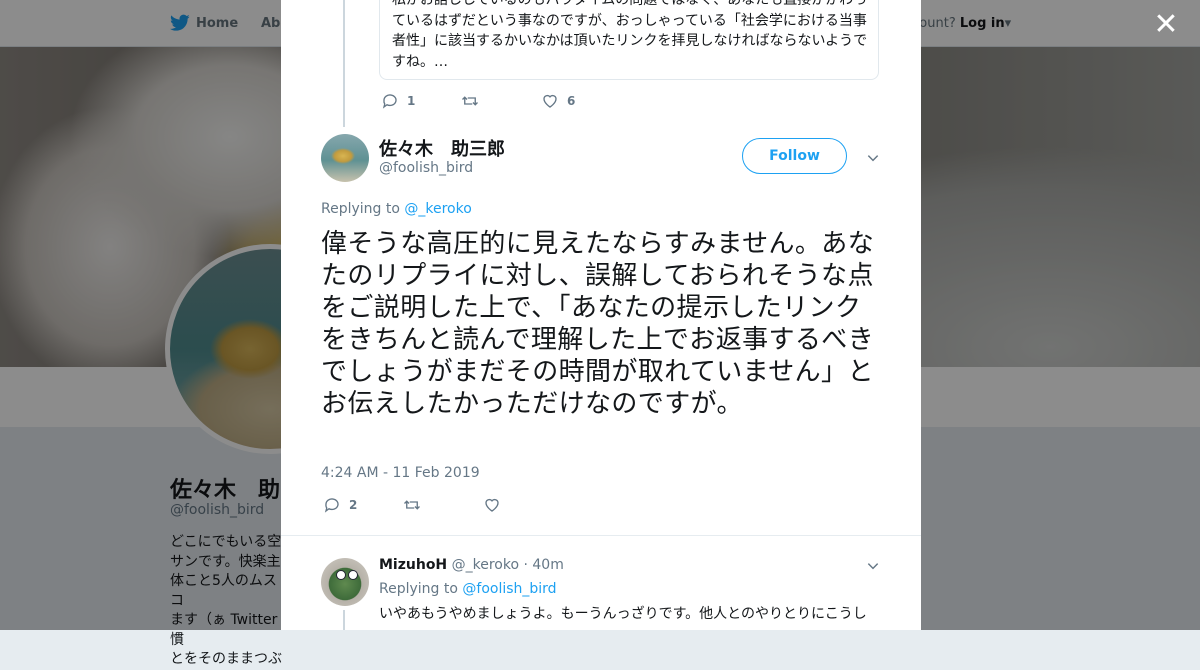 The image size is (1200, 670). Describe the element at coordinates (363, 505) in the screenshot. I see `reply-action: 2` at that location.